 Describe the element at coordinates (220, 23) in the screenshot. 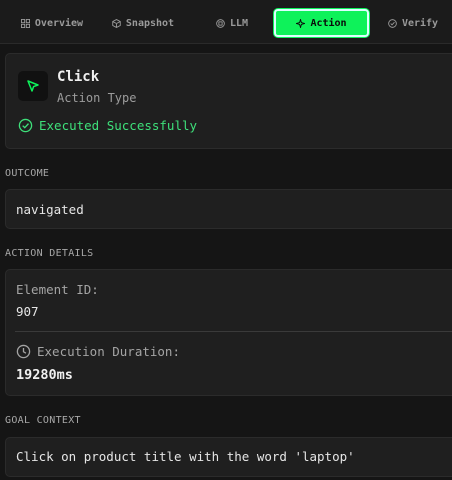

I see `chip-icon` at that location.